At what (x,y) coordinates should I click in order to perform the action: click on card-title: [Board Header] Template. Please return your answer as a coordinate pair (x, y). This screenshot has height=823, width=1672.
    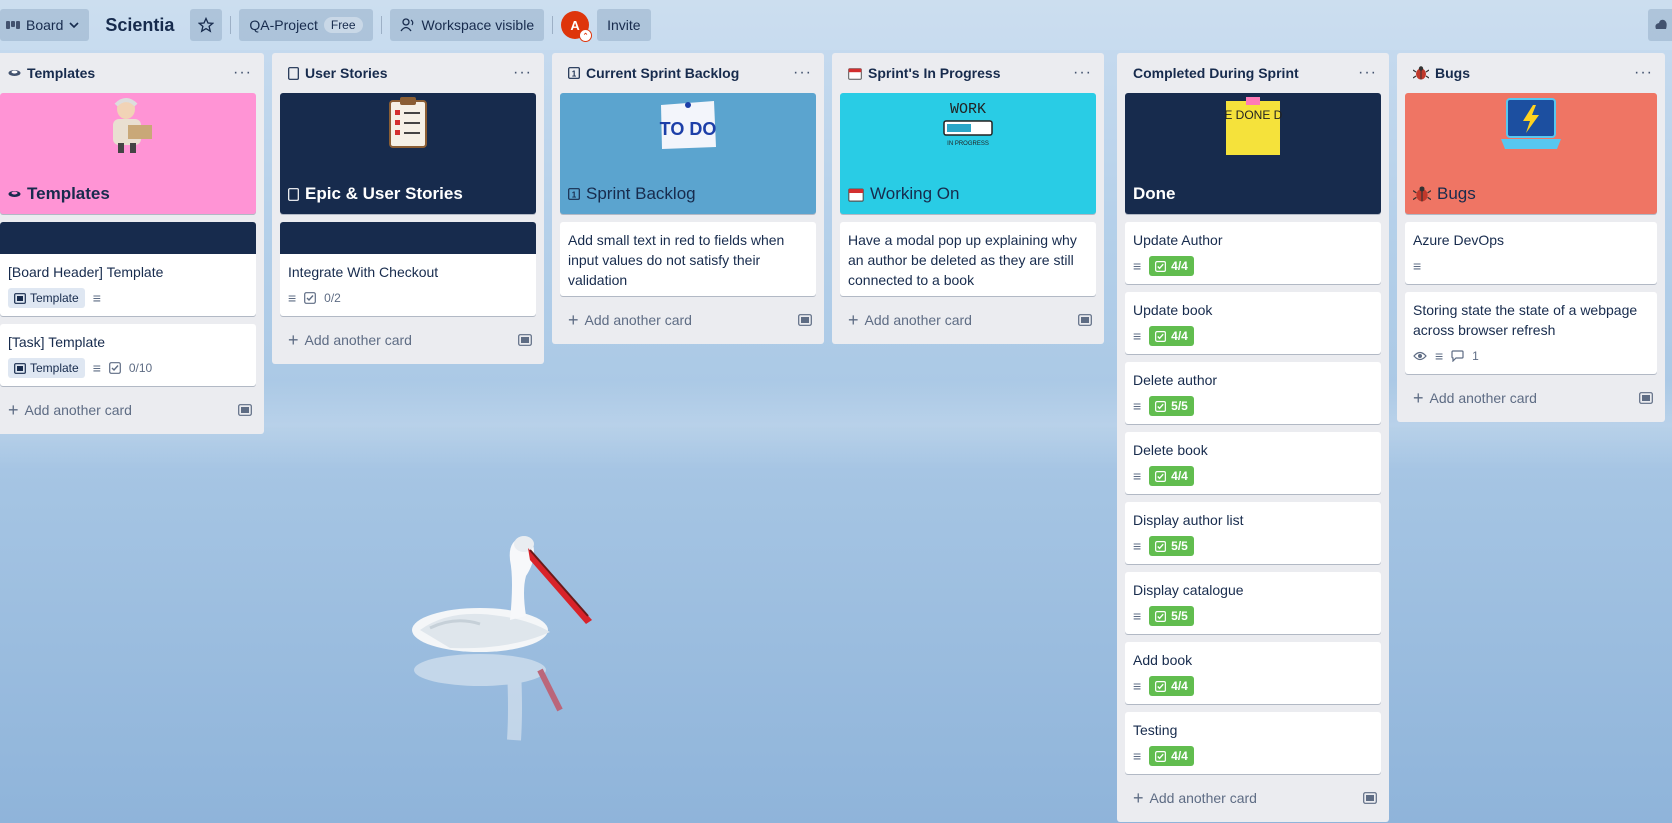
    Looking at the image, I should click on (86, 272).